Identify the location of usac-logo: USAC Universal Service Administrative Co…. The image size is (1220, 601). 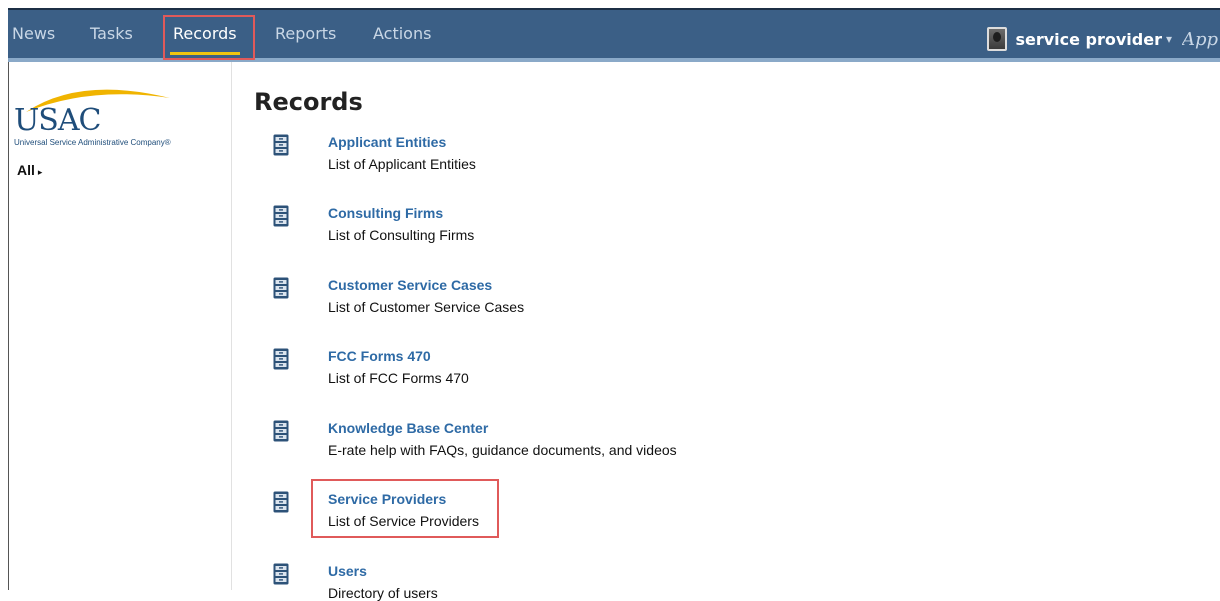
(119, 114).